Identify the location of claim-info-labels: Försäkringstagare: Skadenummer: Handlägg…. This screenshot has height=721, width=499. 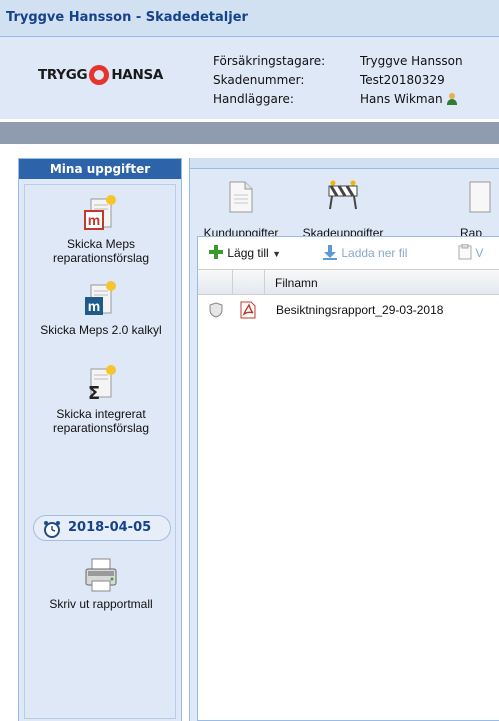
(269, 80).